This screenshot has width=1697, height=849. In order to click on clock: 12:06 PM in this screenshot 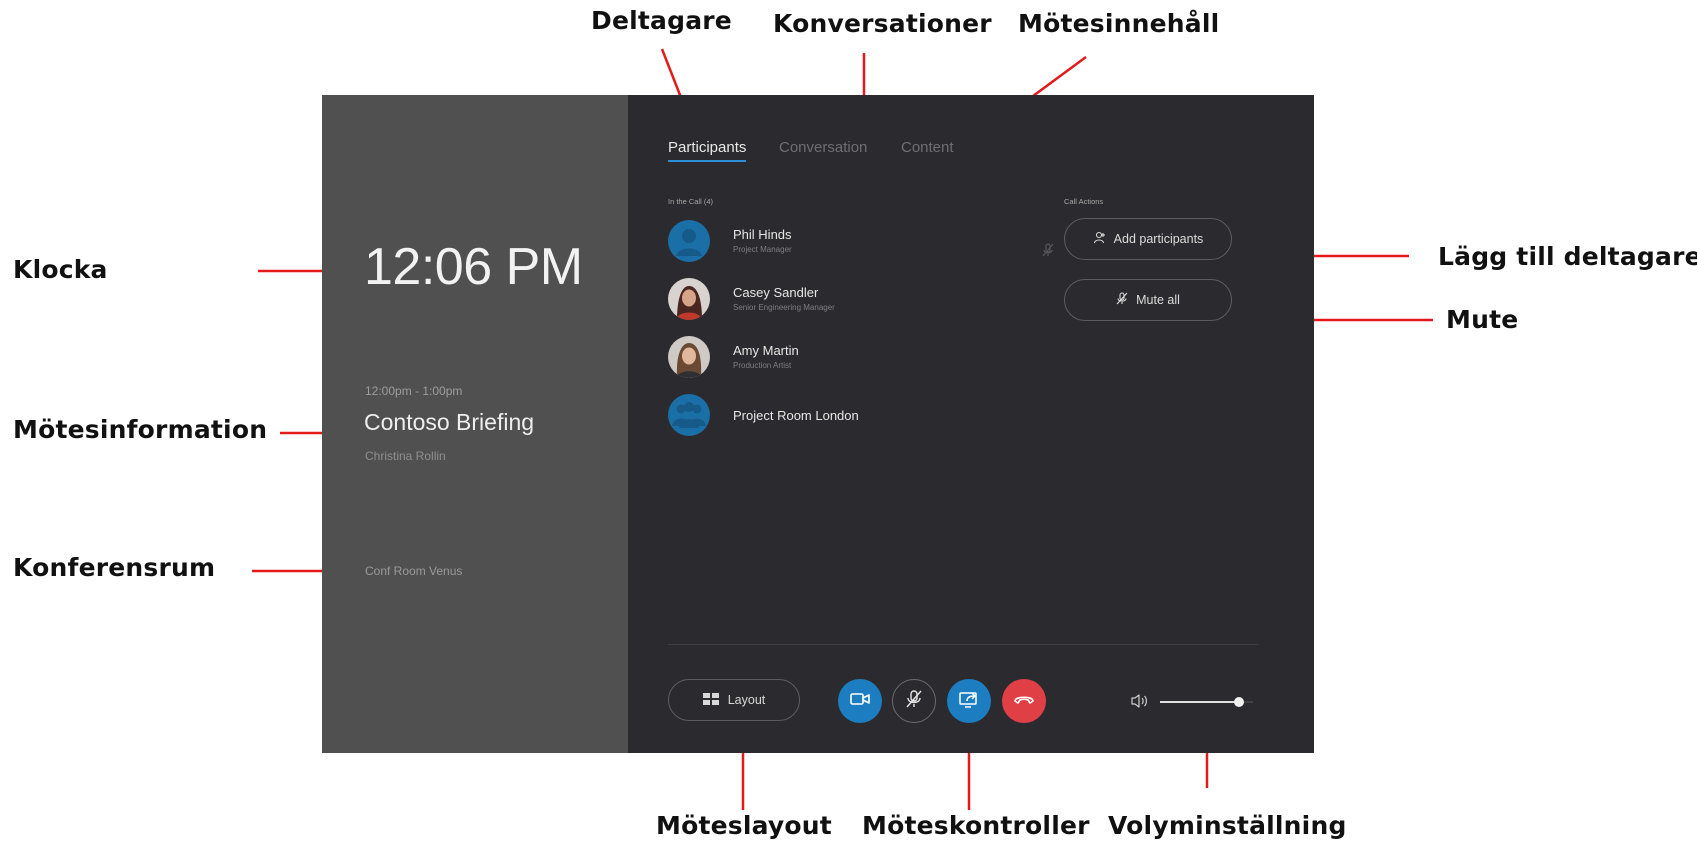, I will do `click(473, 267)`.